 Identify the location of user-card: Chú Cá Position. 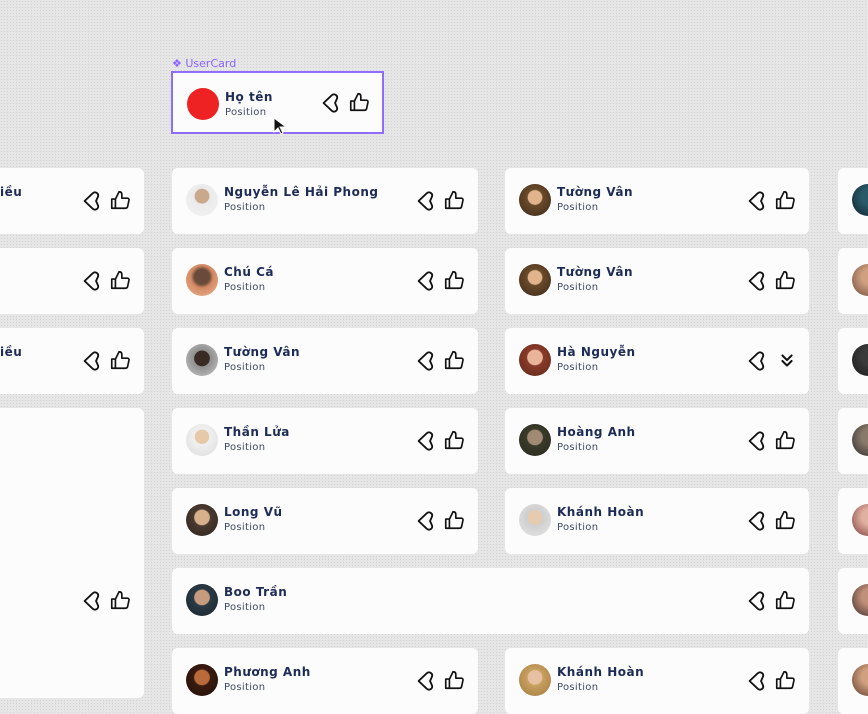
(325, 281).